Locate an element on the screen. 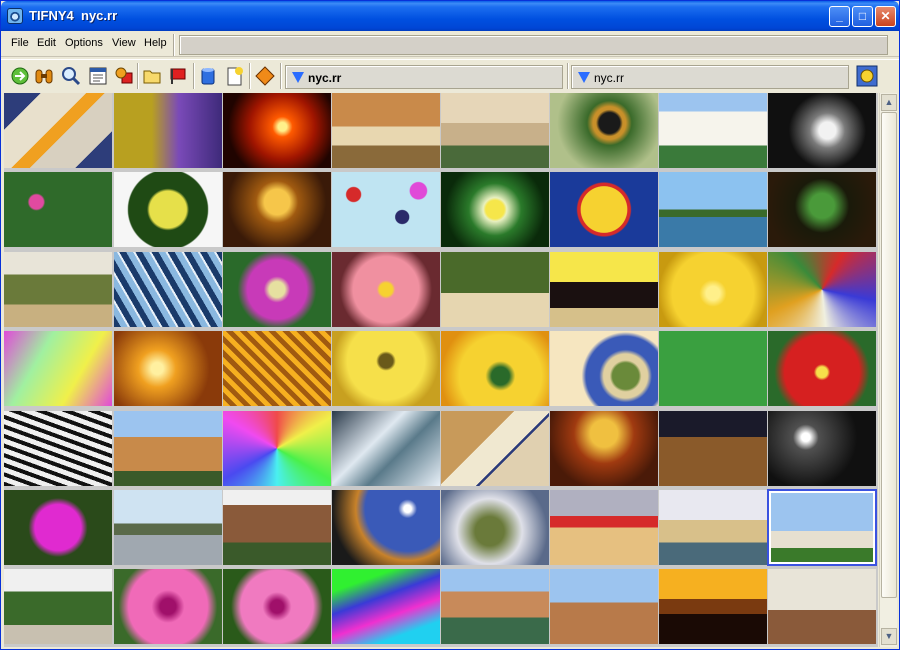 This screenshot has height=650, width=900. menu-divider is located at coordinates (174, 45).